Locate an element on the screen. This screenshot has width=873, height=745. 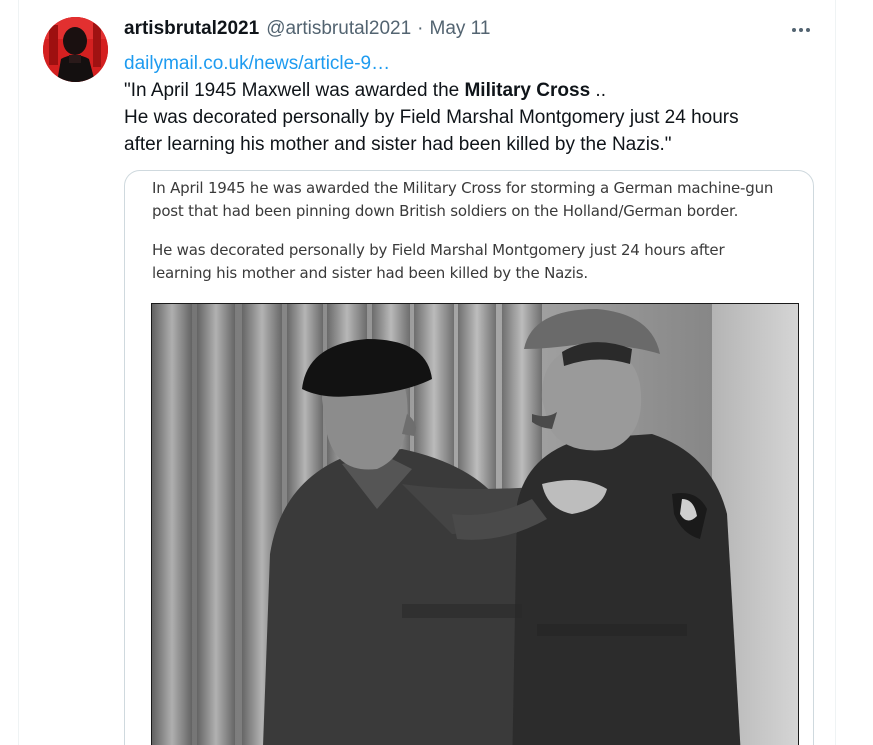
timeline-left-border is located at coordinates (18, 372).